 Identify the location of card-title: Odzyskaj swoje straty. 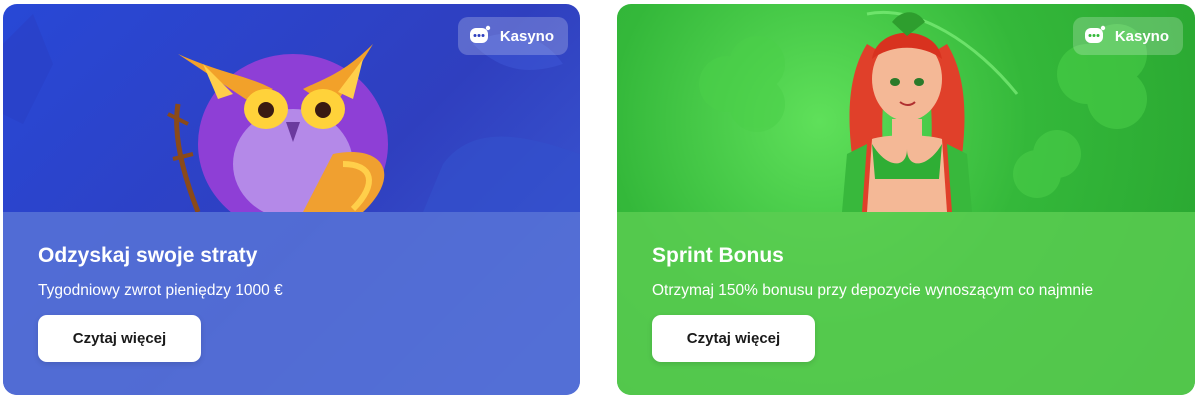
(148, 255).